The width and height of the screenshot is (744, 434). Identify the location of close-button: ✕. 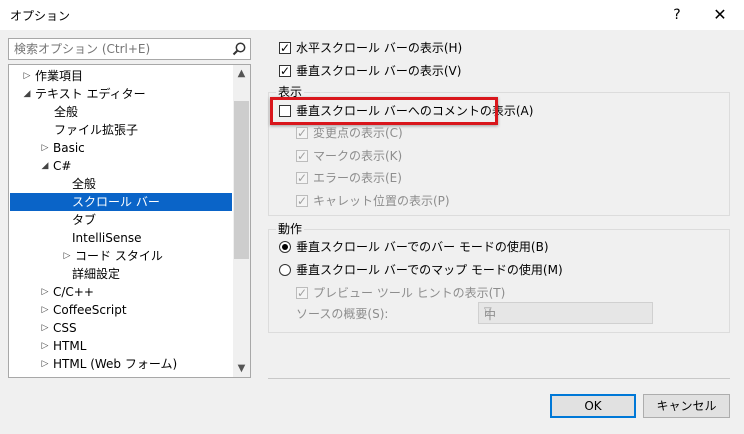
(720, 15).